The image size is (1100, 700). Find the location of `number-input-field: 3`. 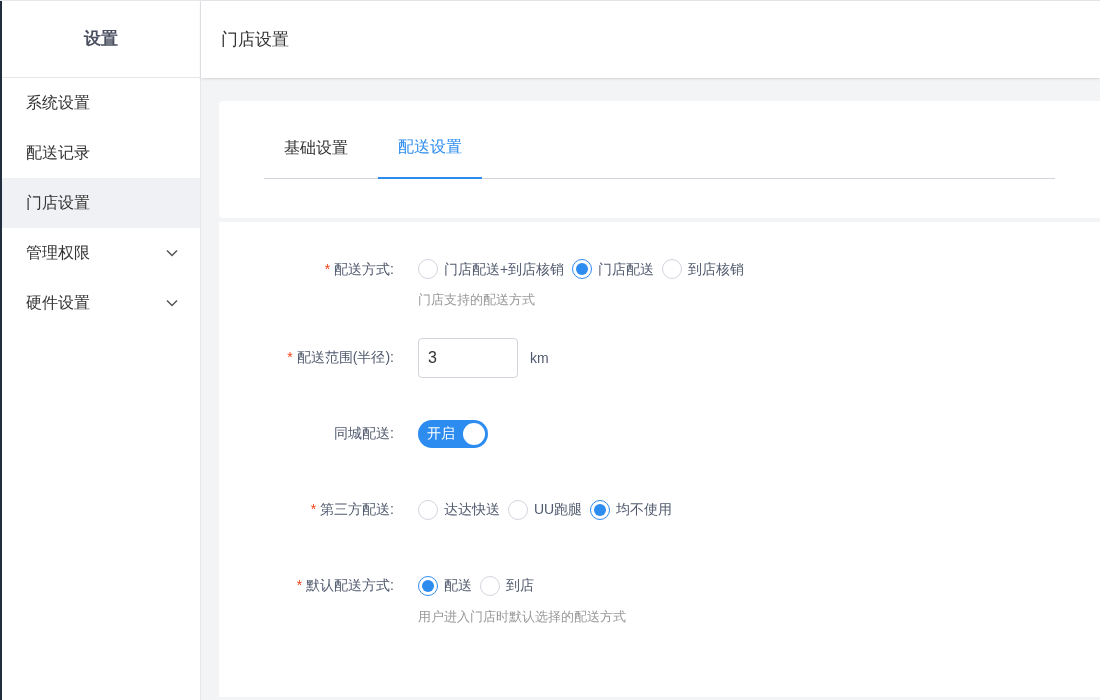

number-input-field: 3 is located at coordinates (468, 357).